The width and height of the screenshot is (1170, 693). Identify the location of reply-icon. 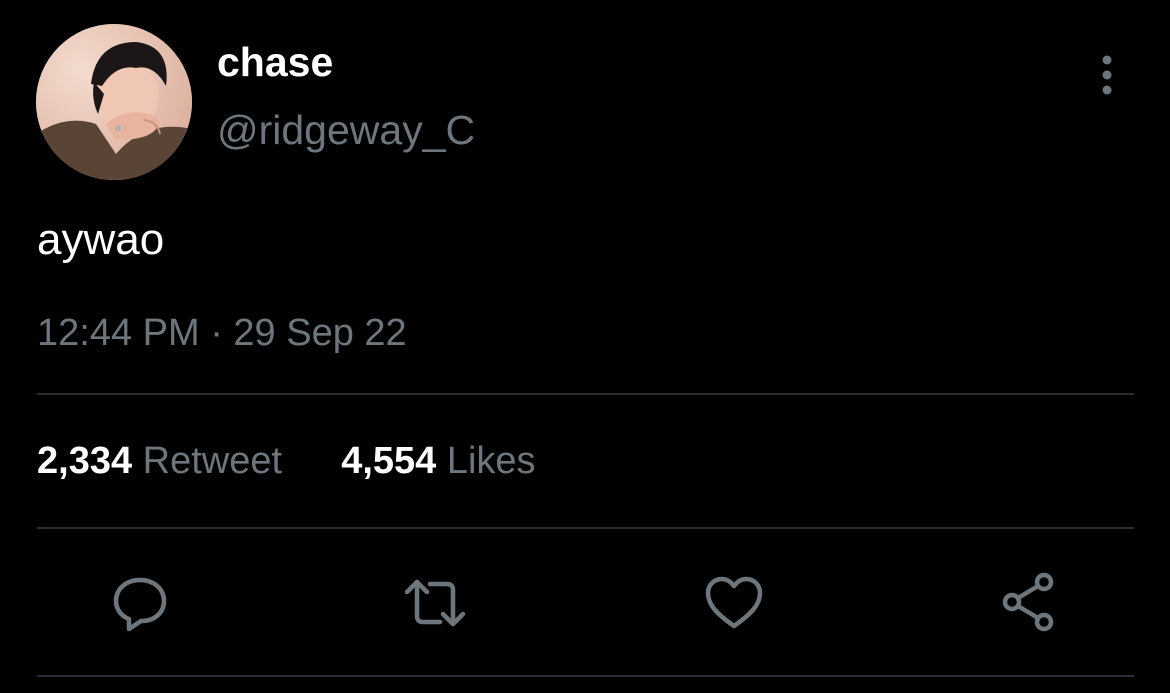
(140, 604).